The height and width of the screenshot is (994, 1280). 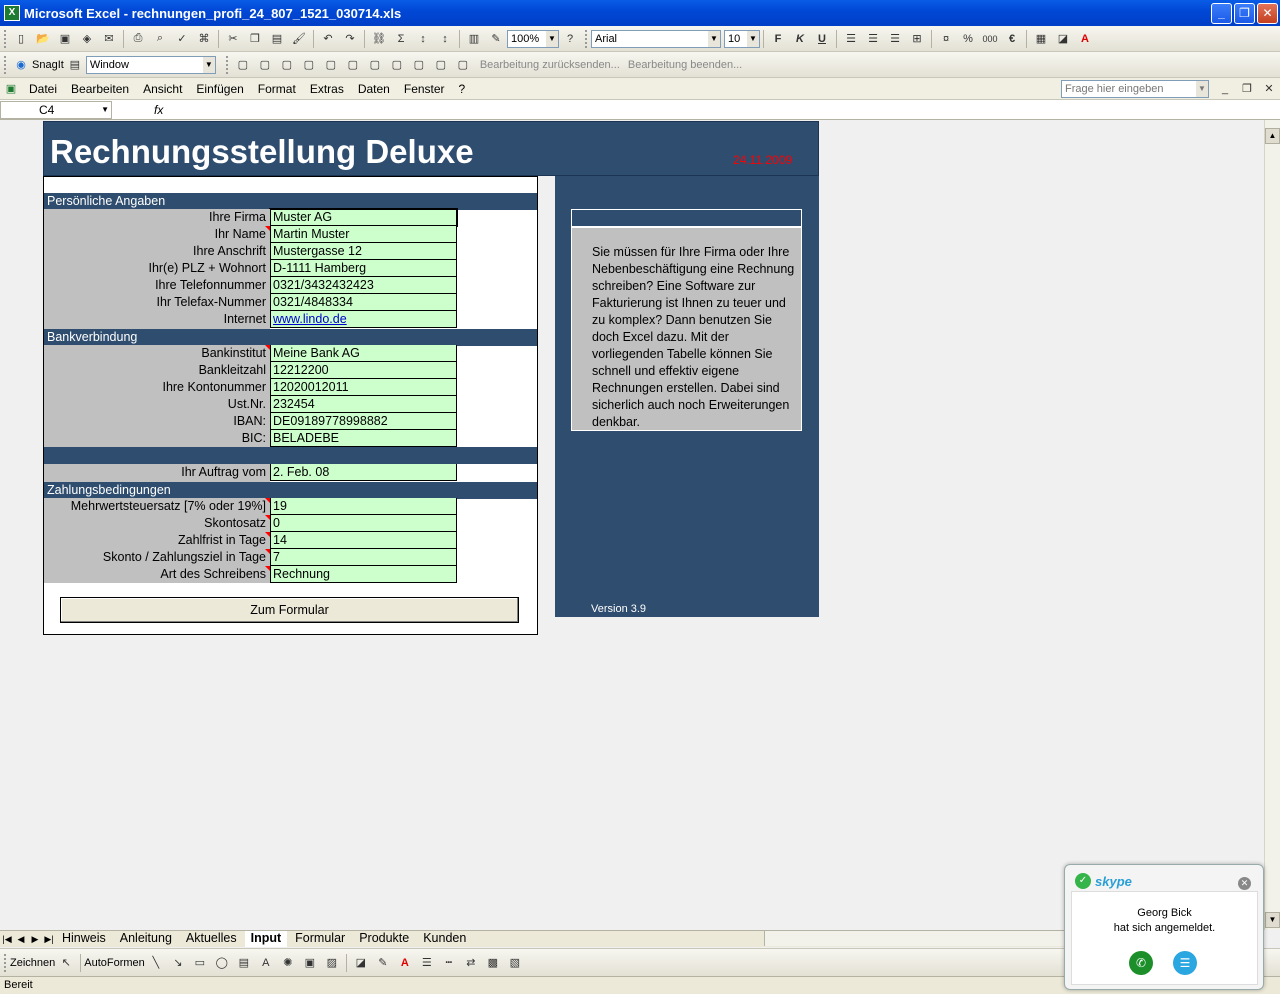 What do you see at coordinates (1221, 13) in the screenshot?
I see `minimize-button: _` at bounding box center [1221, 13].